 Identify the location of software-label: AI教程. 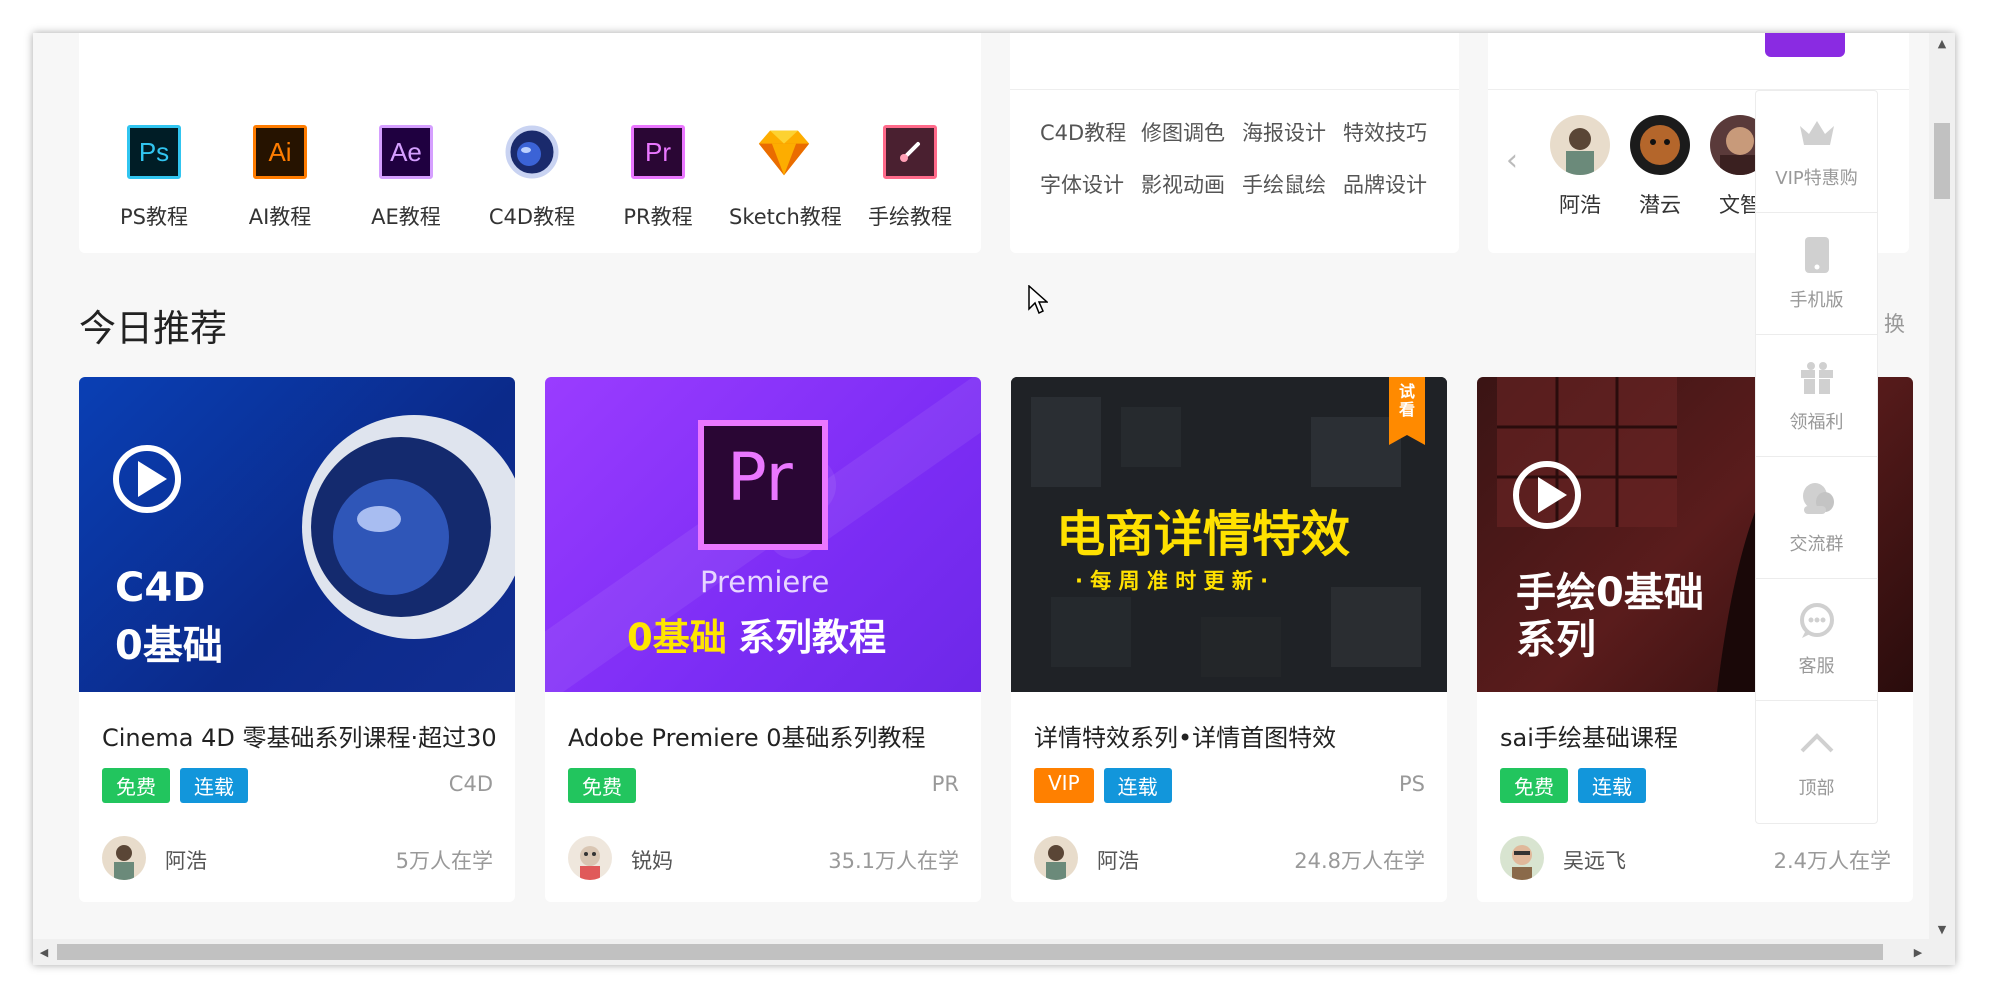
(280, 217).